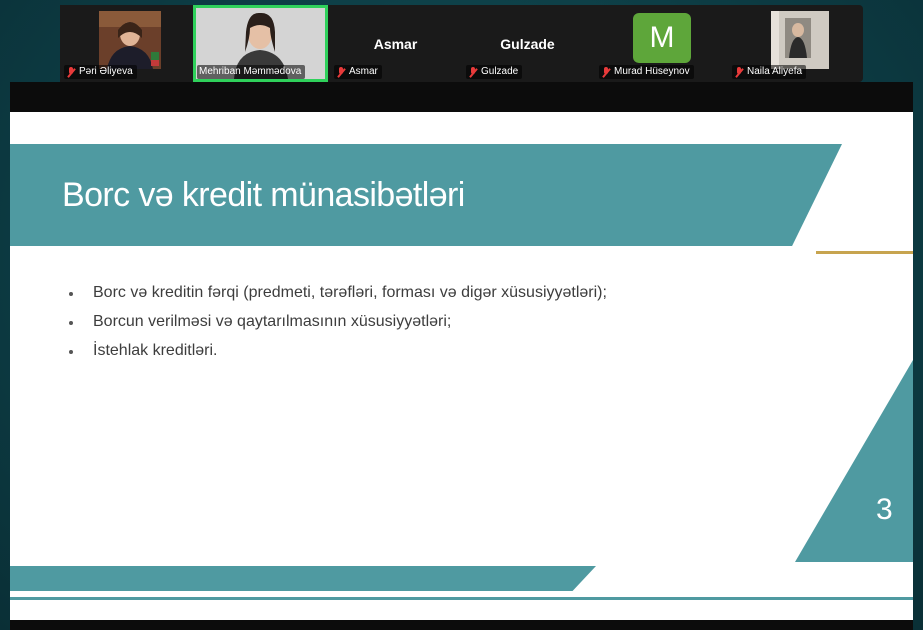  I want to click on slide-title: Borc və kredit münasibətləri, so click(263, 195).